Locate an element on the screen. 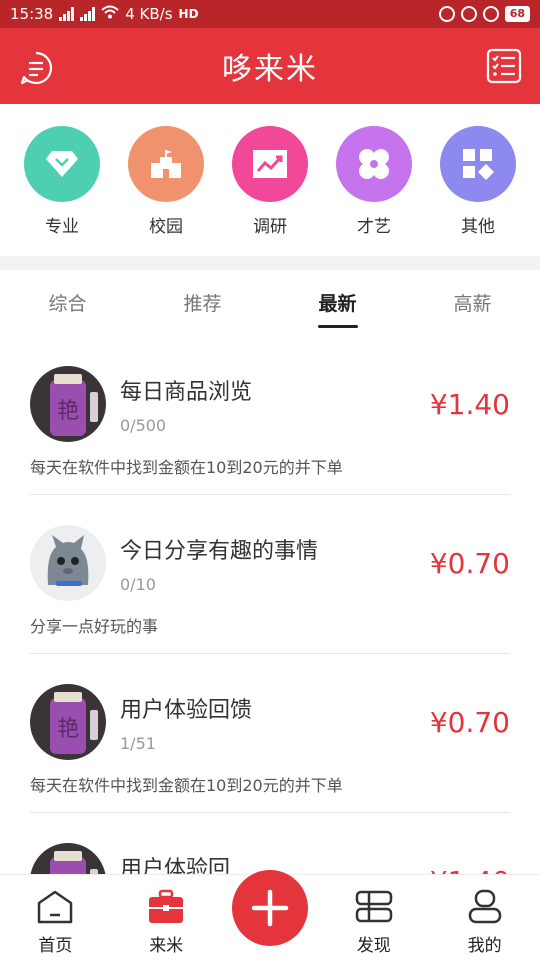  hd-badge: HD is located at coordinates (188, 14).